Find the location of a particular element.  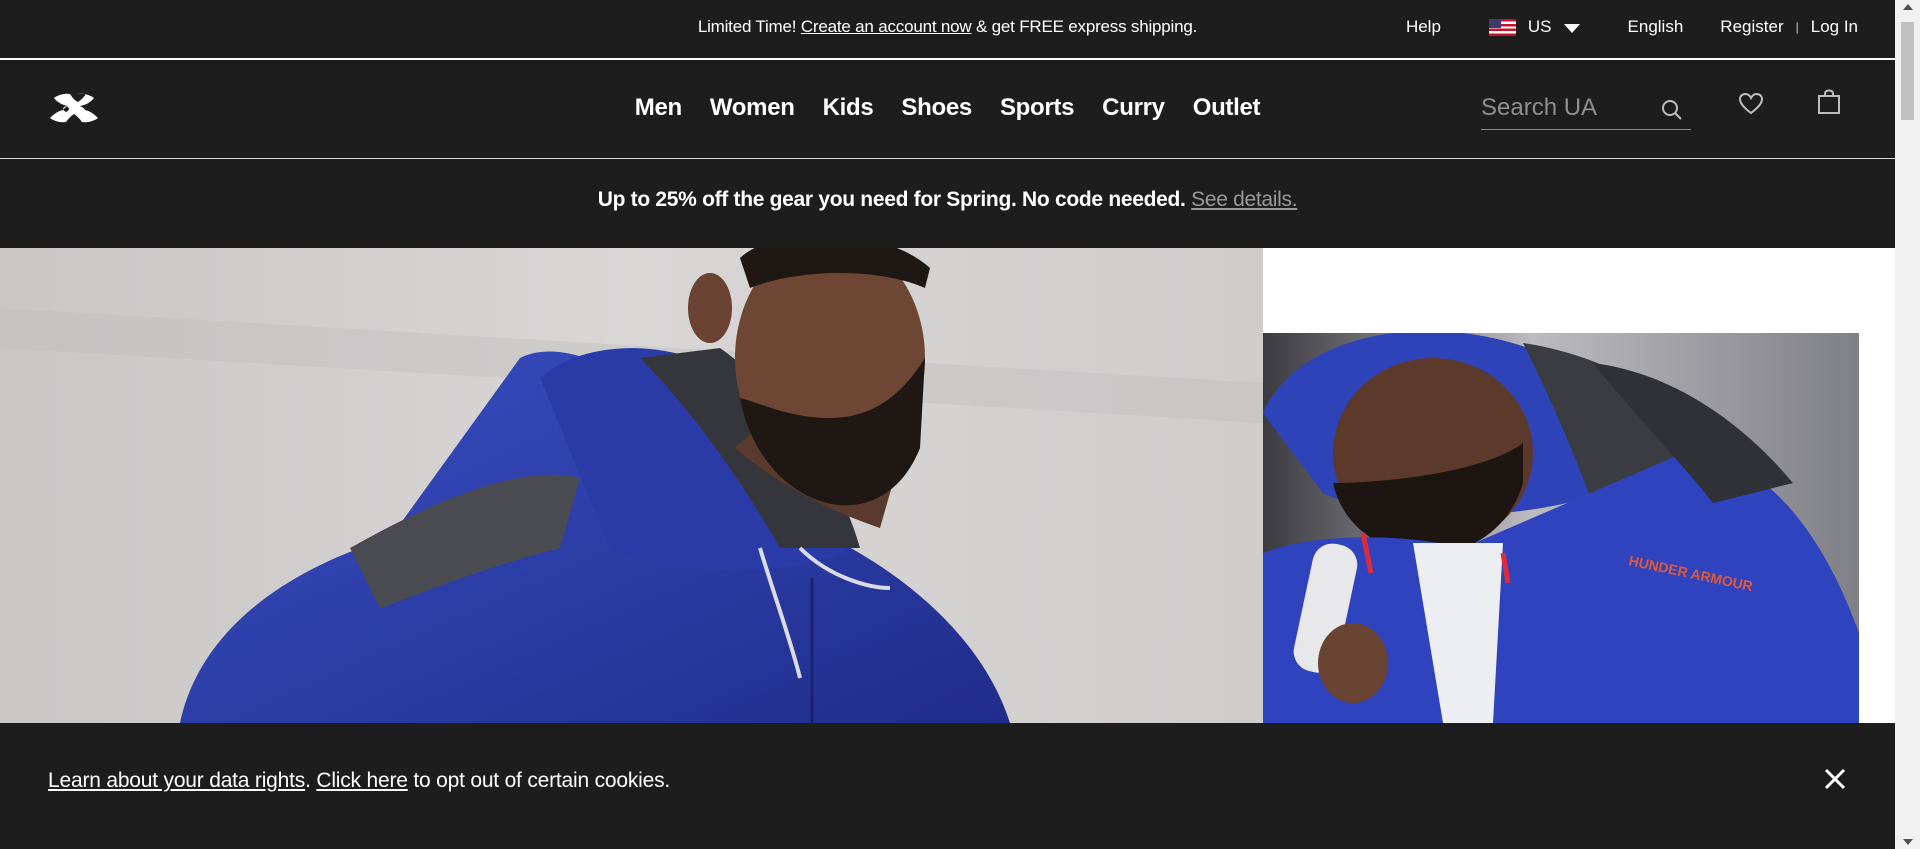

nav-men: Men is located at coordinates (658, 108).